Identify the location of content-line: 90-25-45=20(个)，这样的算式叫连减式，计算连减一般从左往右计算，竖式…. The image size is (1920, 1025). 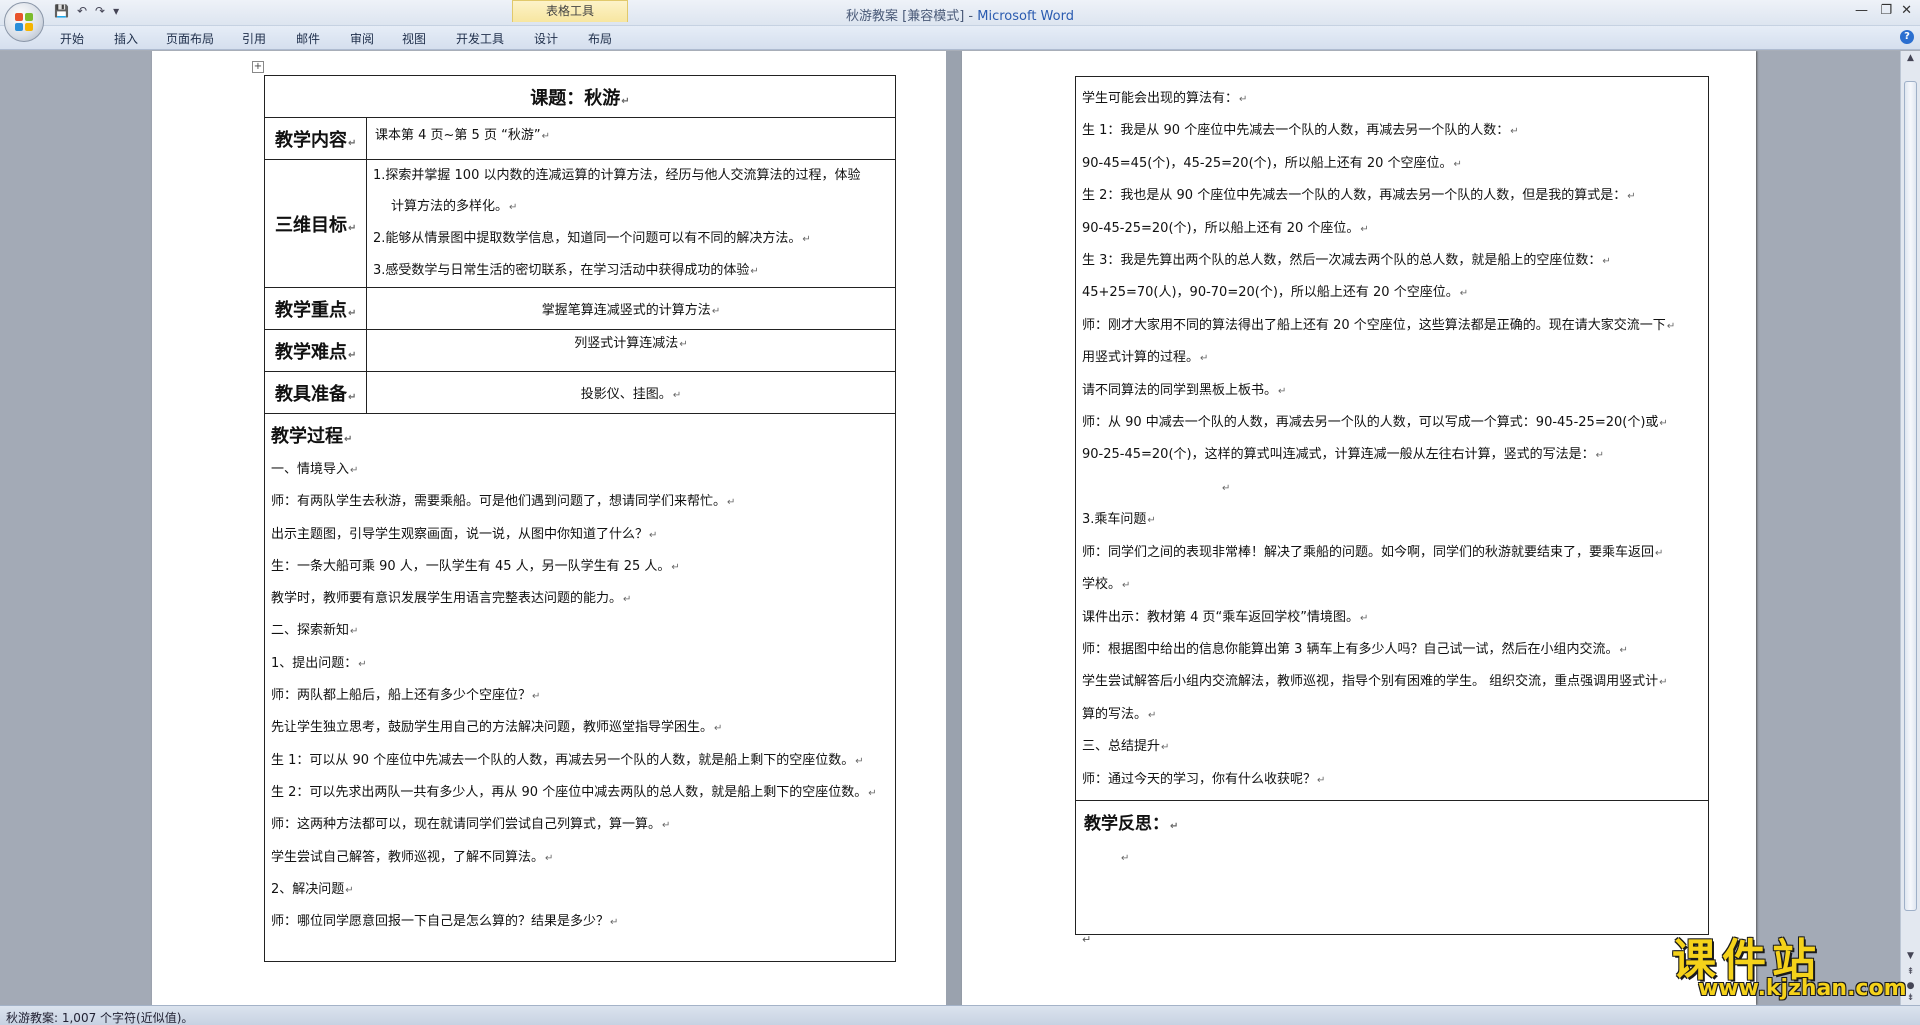
(1343, 455).